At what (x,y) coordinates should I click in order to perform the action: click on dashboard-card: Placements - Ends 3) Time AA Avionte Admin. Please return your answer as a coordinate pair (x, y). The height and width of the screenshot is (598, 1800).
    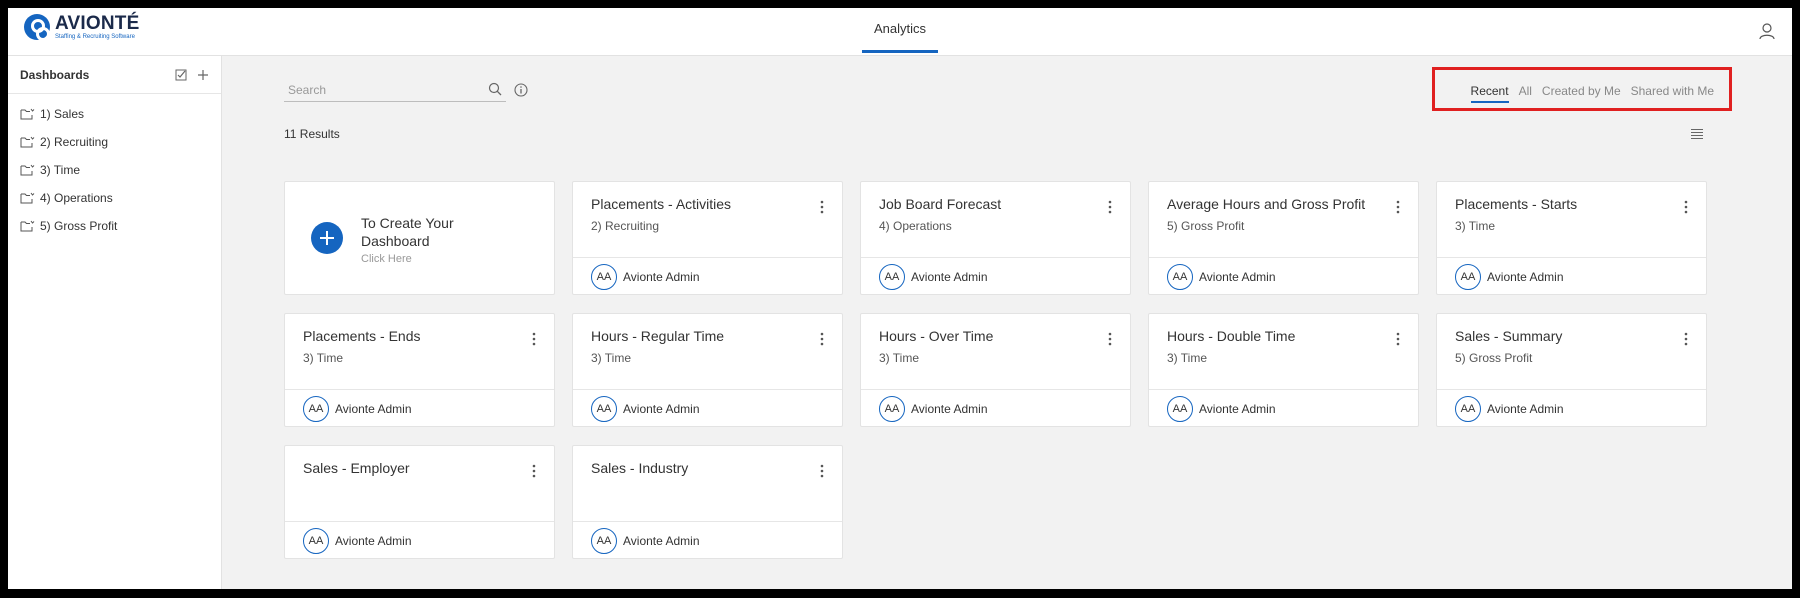
    Looking at the image, I should click on (419, 370).